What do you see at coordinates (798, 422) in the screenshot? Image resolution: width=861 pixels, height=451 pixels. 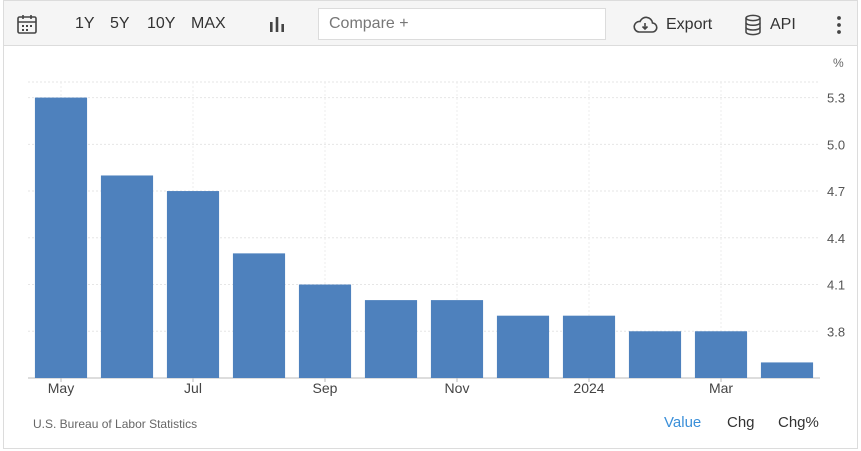 I see `chg-pct-mode-button: Chg%` at bounding box center [798, 422].